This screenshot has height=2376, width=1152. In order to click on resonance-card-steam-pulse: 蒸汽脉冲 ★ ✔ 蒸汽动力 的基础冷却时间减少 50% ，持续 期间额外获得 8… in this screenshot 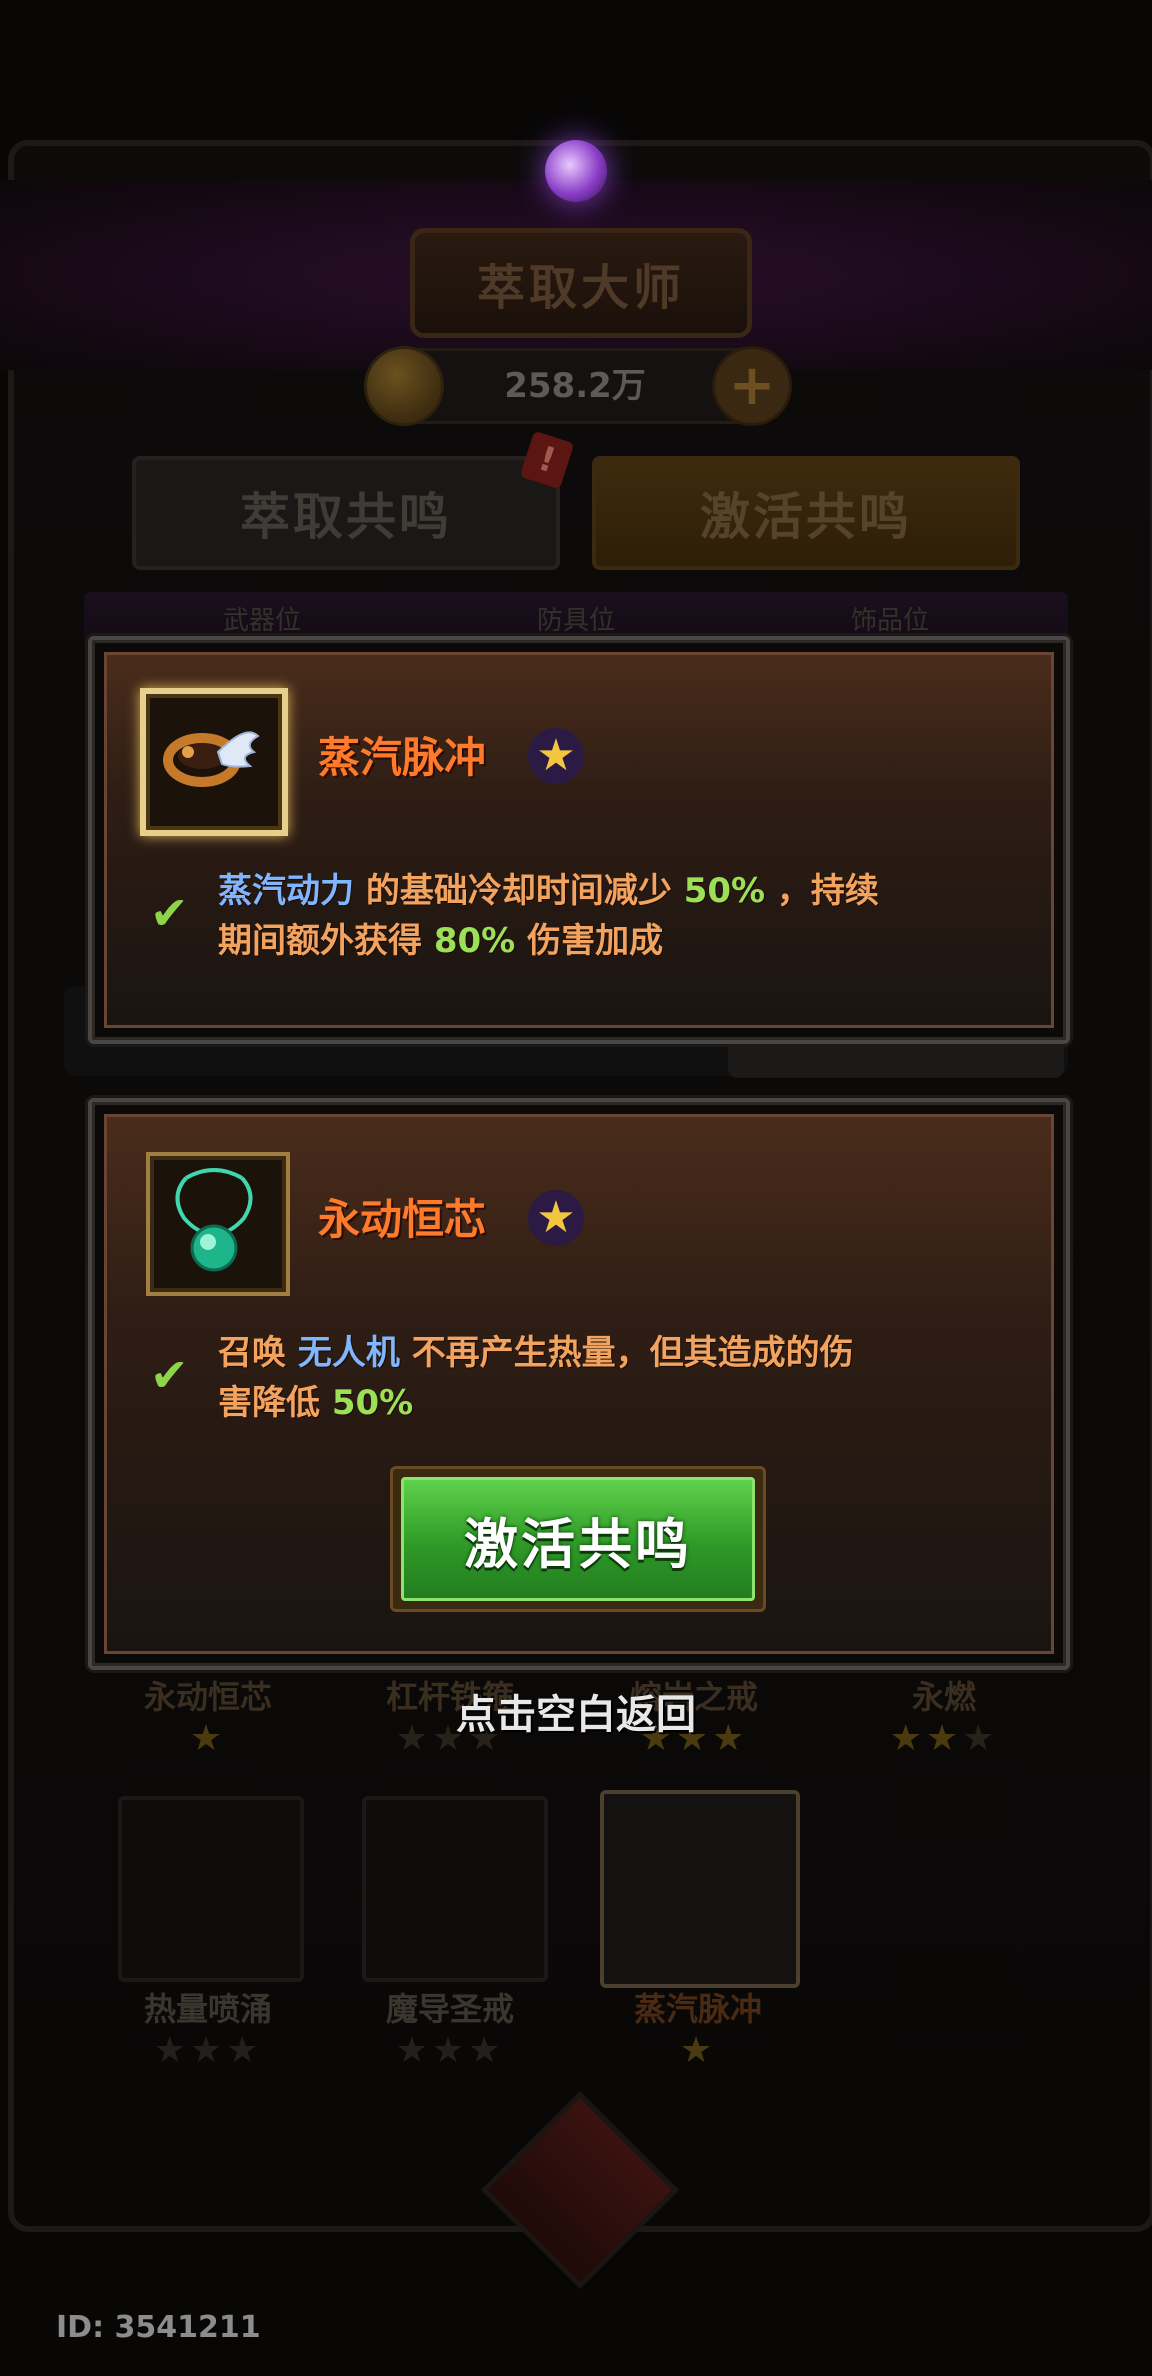, I will do `click(579, 840)`.